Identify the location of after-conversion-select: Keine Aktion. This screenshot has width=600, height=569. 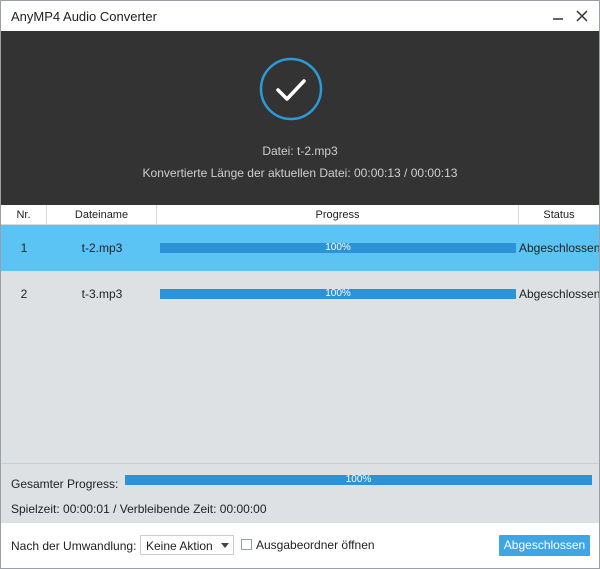
(187, 545).